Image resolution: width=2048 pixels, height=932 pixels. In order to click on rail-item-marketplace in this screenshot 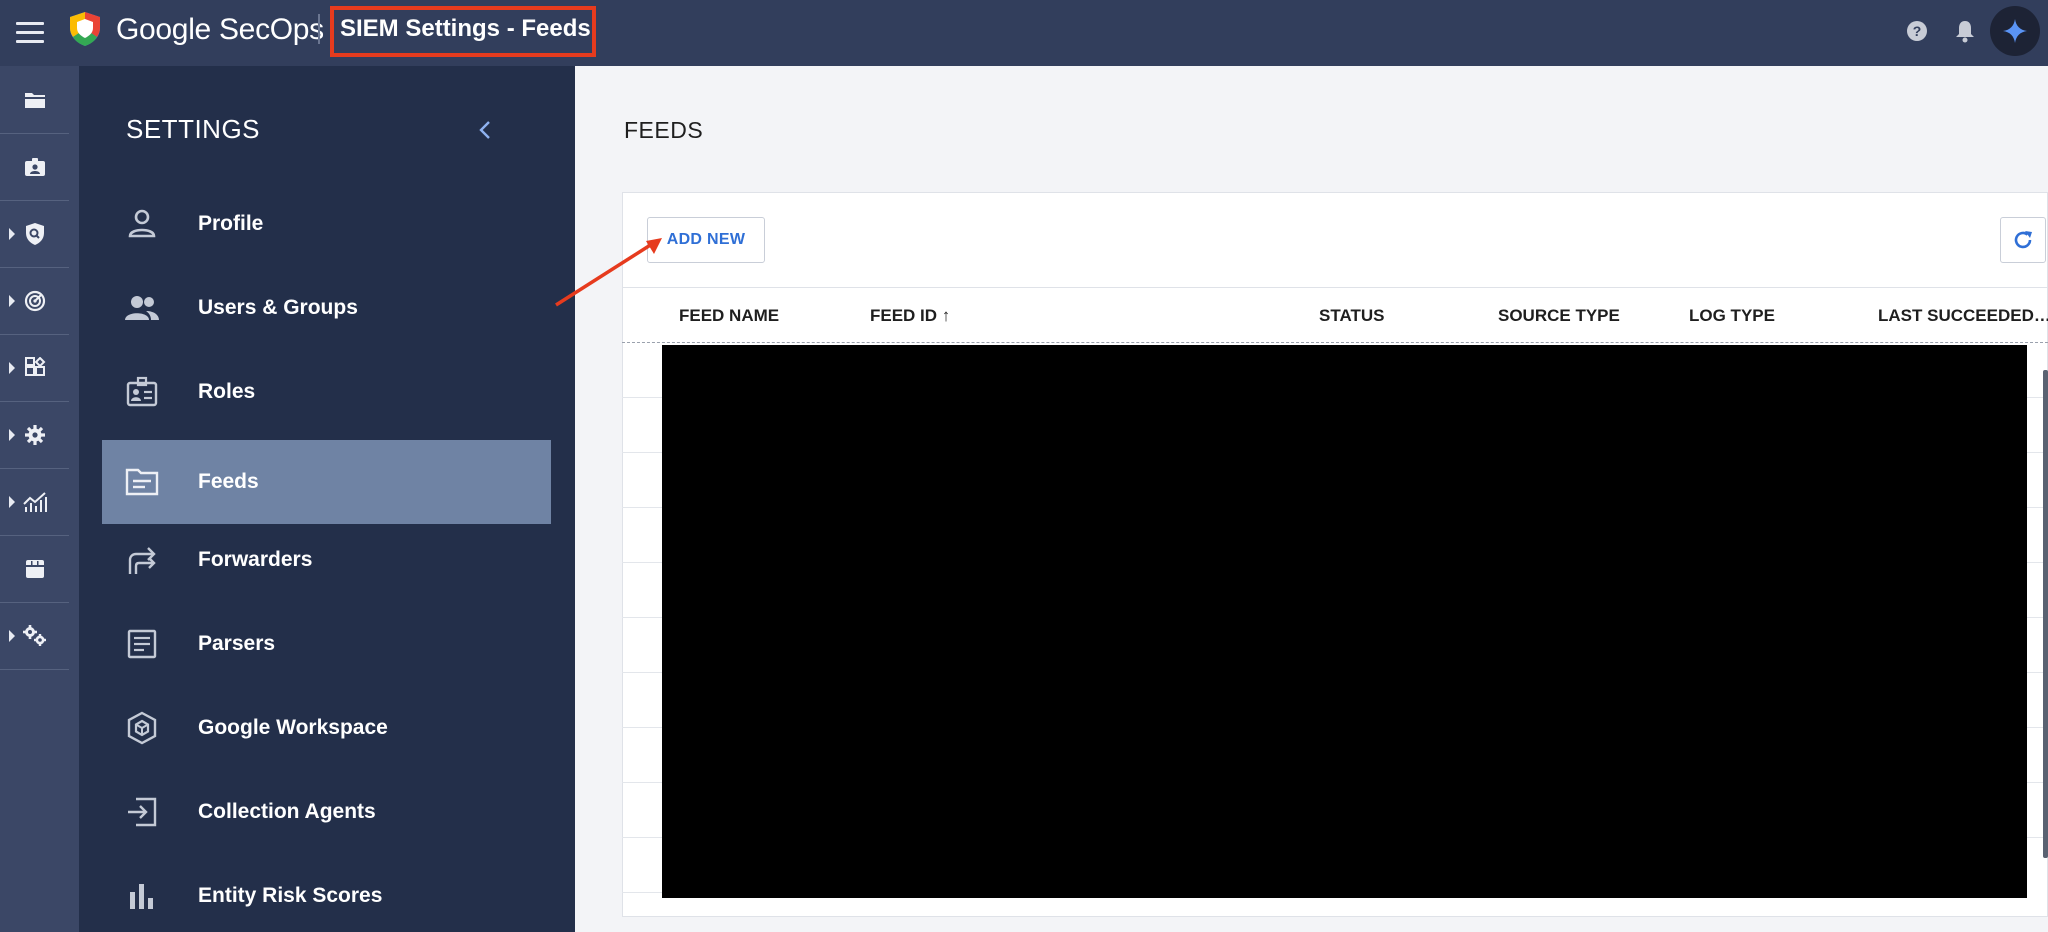, I will do `click(34, 569)`.